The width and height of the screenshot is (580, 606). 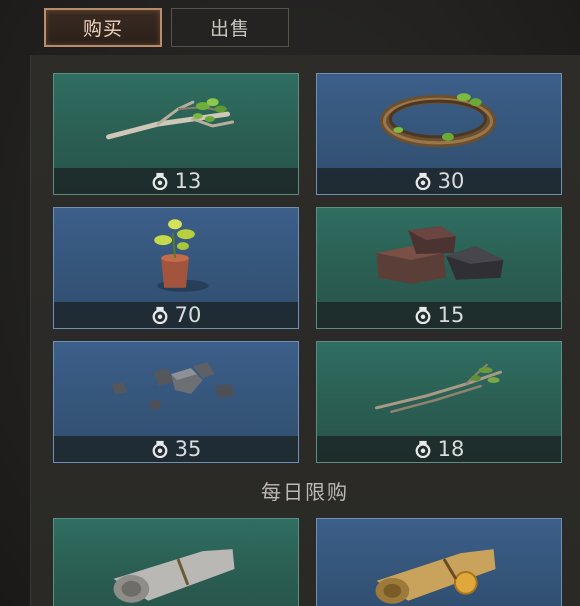 I want to click on coal-icon, so click(x=440, y=255).